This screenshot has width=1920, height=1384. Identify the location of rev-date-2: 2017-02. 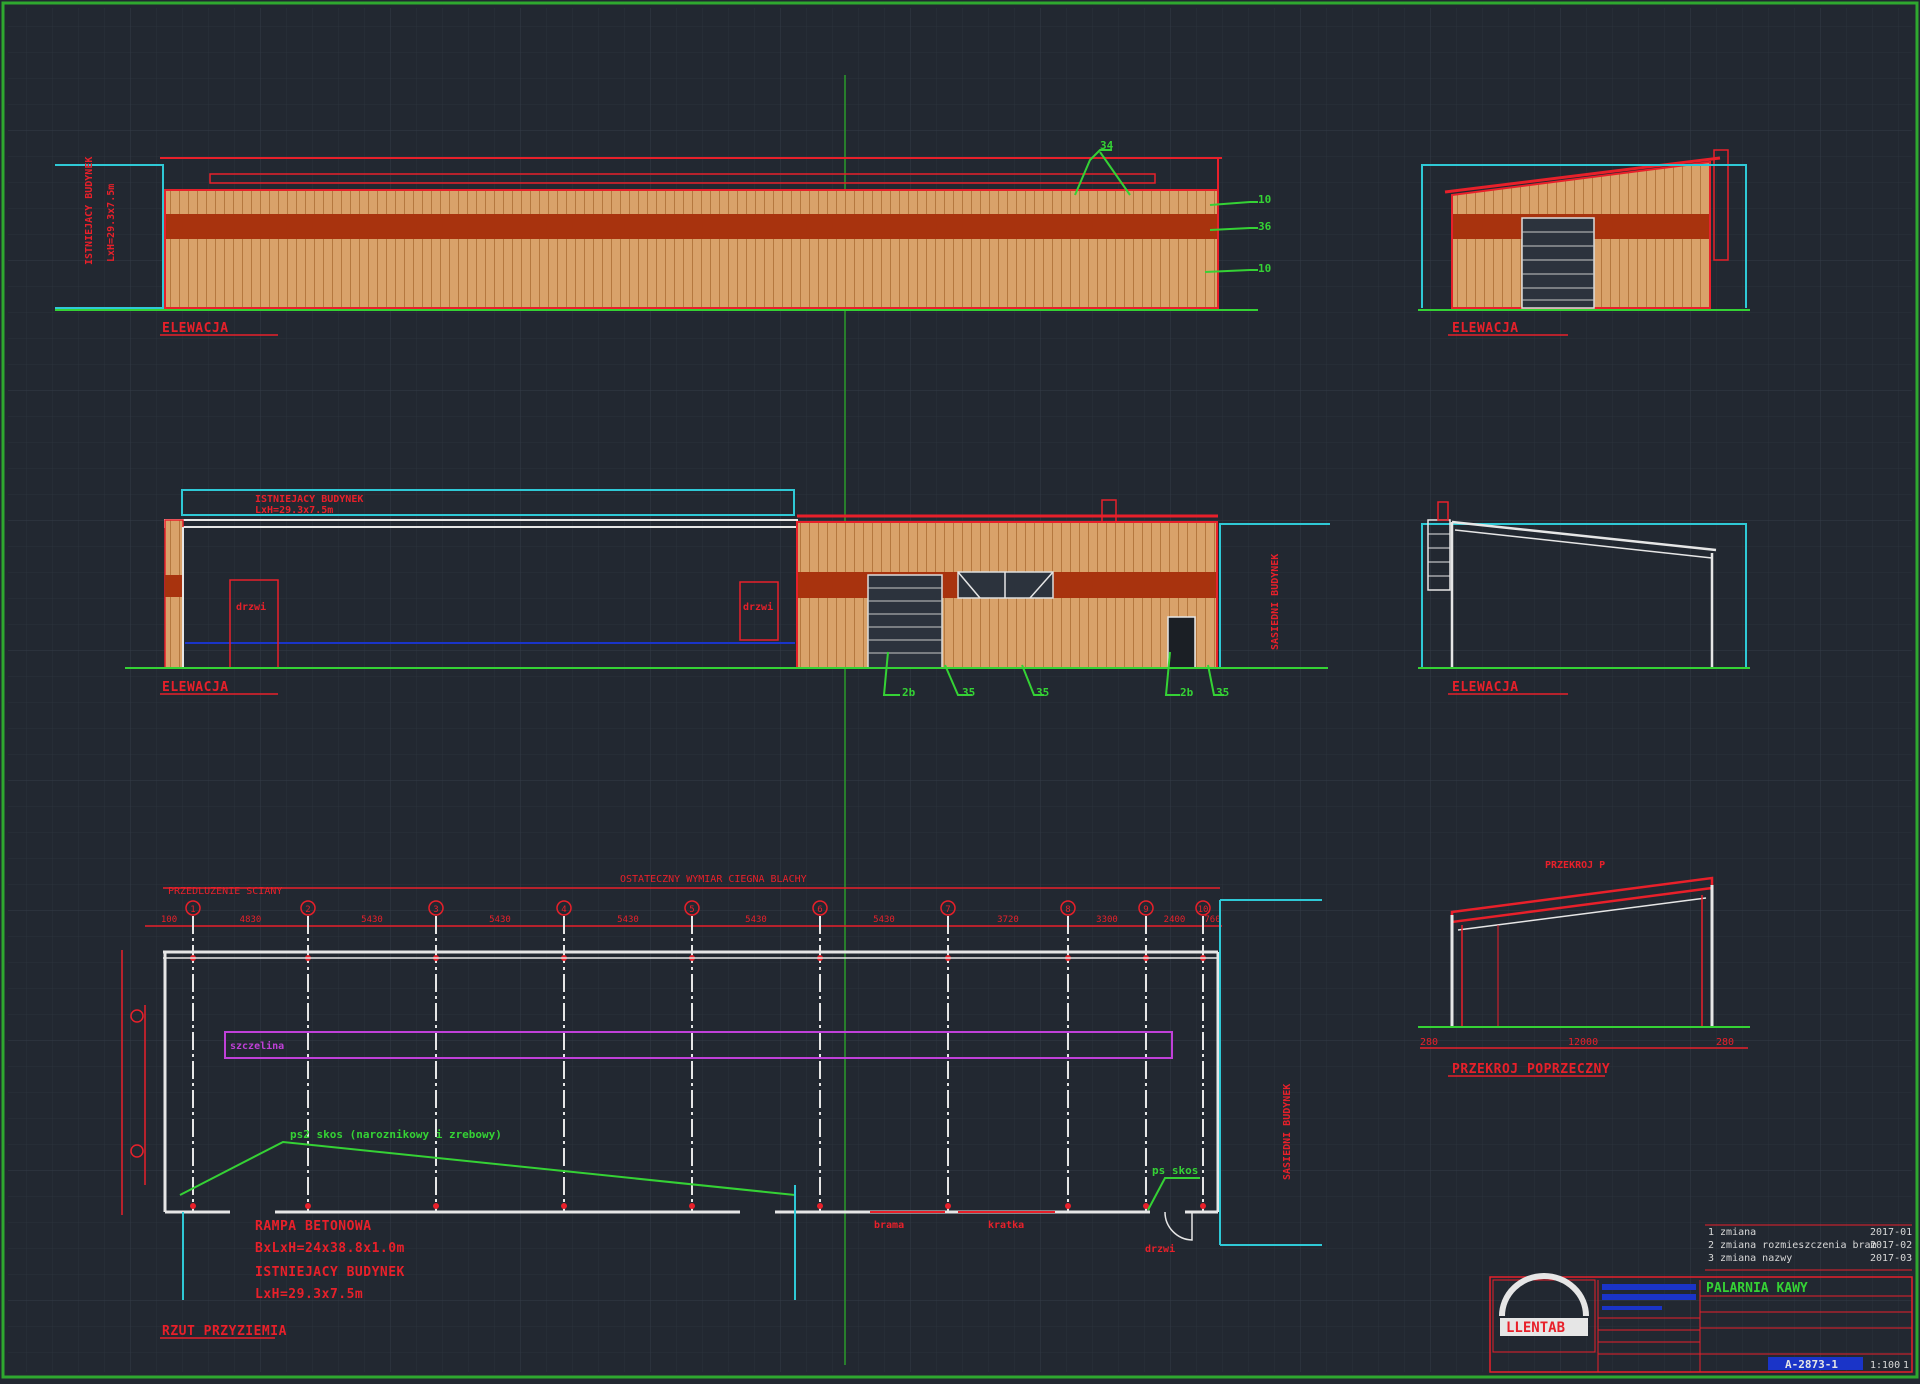
(1891, 1245).